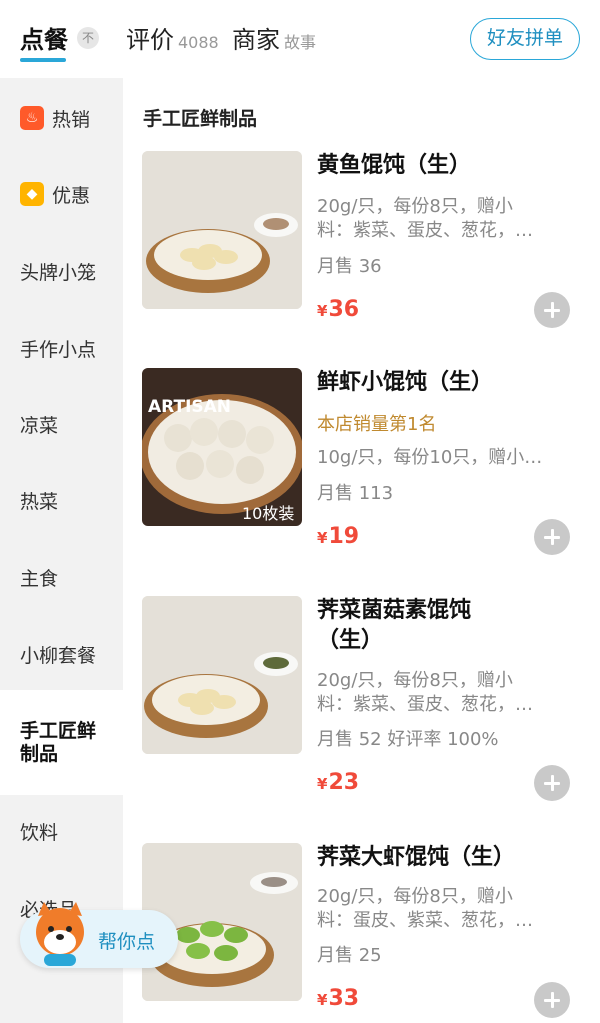 The image size is (600, 1023). Describe the element at coordinates (39, 578) in the screenshot. I see `sidebar-item-label: 主食` at that location.